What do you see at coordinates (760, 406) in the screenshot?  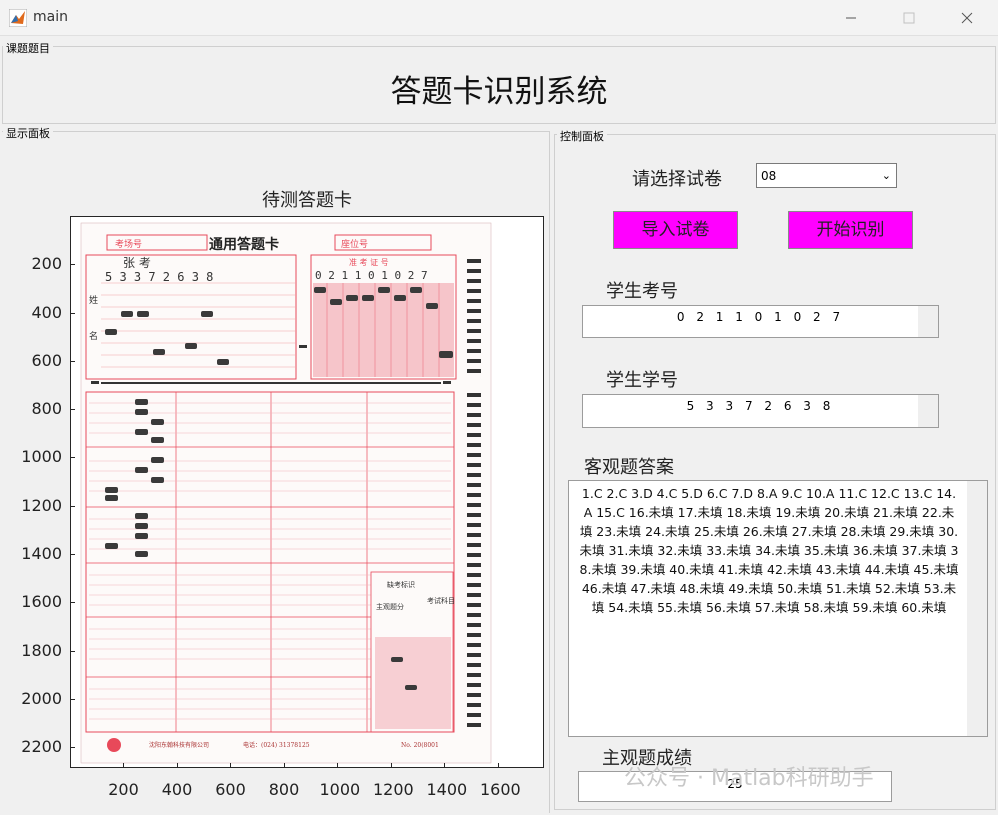 I see `student-id-value: 5 3 3 7 2 6 3 8` at bounding box center [760, 406].